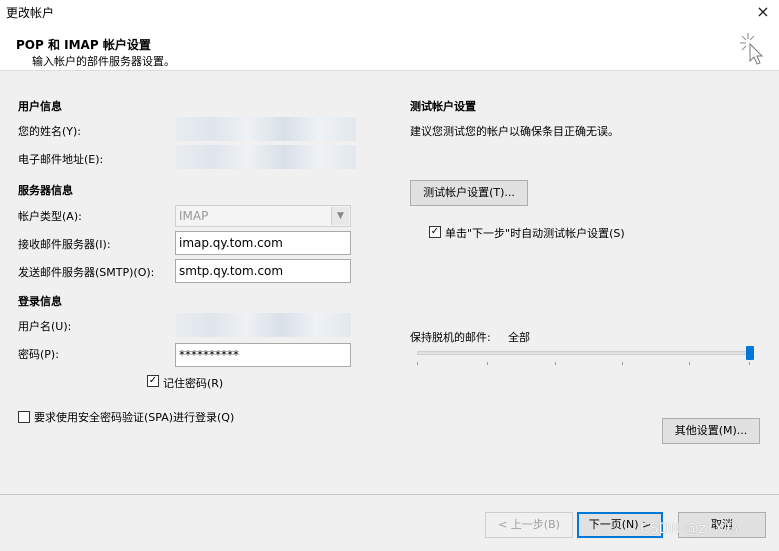 This screenshot has width=779, height=551. Describe the element at coordinates (750, 353) in the screenshot. I see `offline-slider-thumb` at that location.